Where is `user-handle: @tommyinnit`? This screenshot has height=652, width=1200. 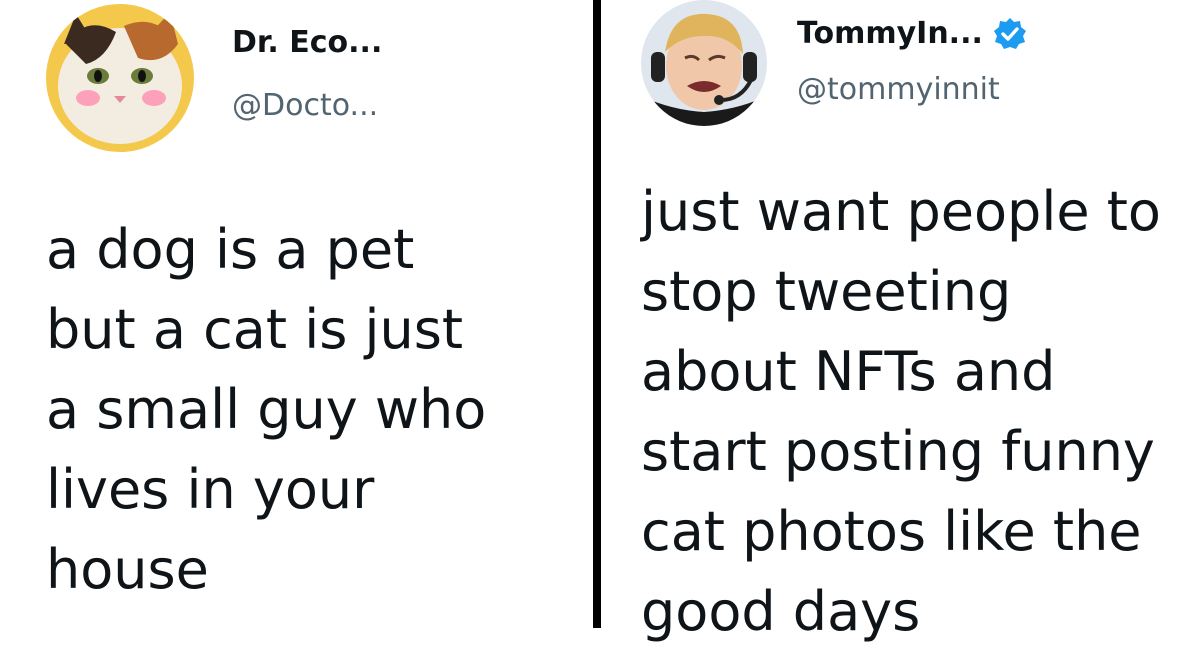
user-handle: @tommyinnit is located at coordinates (898, 89).